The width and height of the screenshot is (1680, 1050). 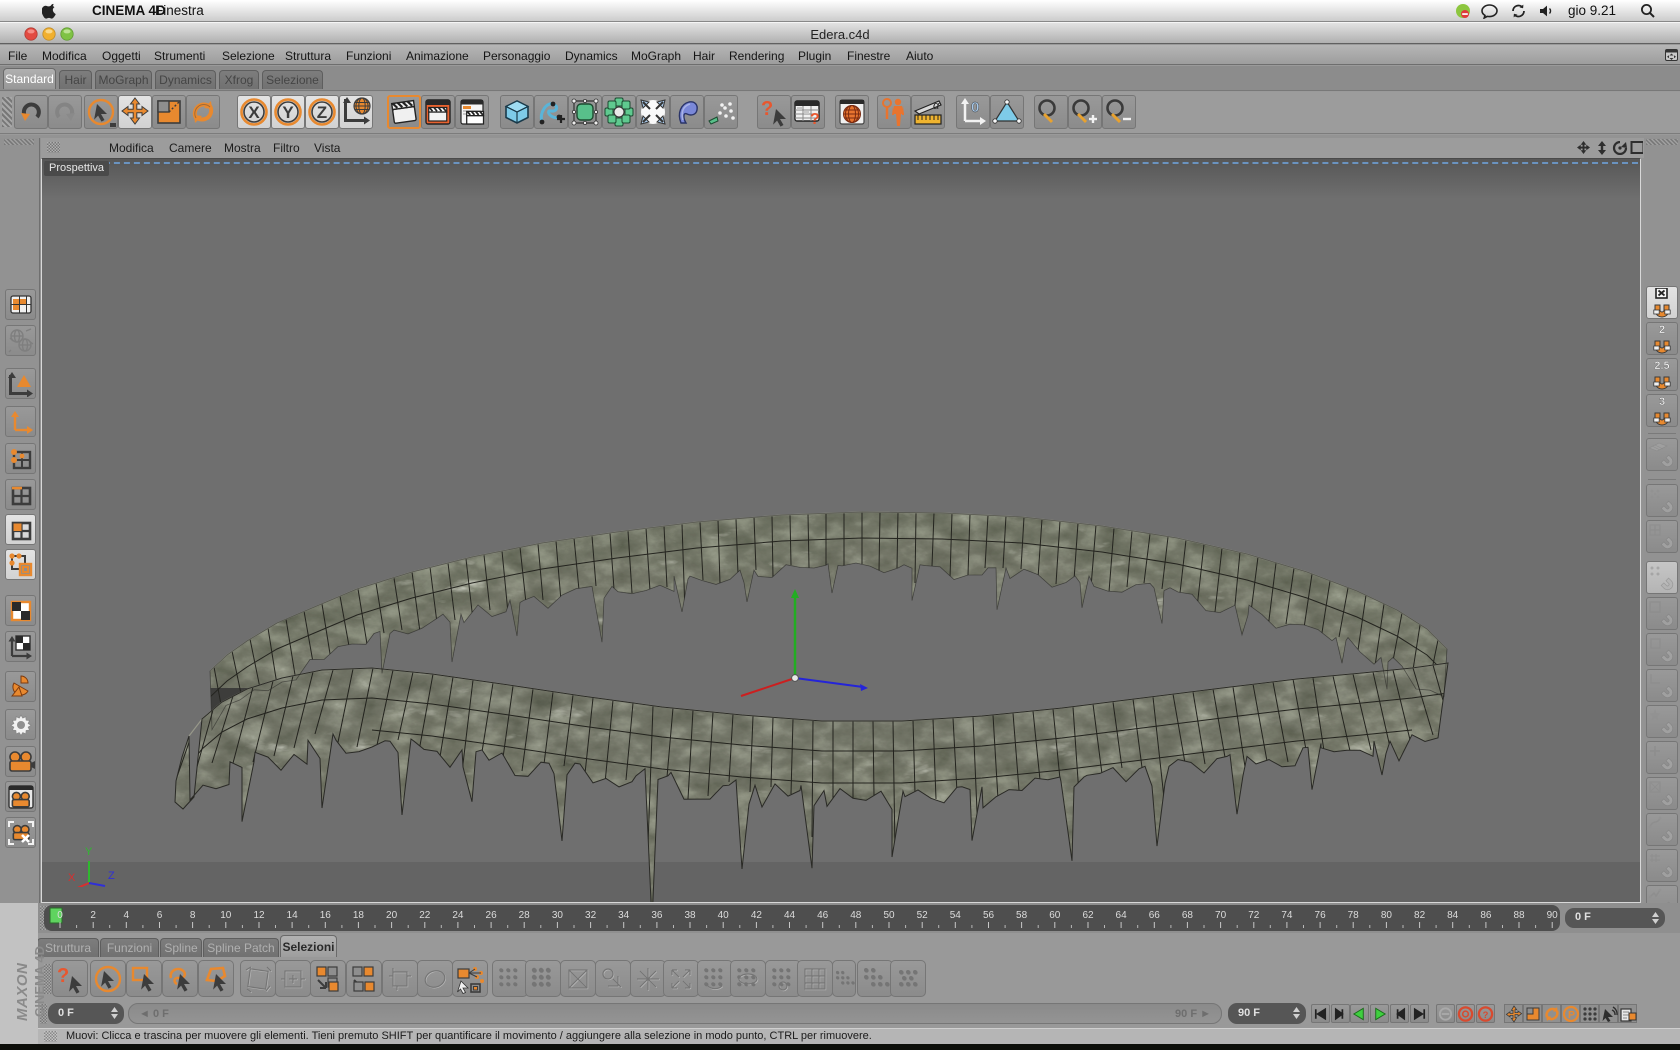 What do you see at coordinates (823, 915) in the screenshot?
I see `svg-text: 46` at bounding box center [823, 915].